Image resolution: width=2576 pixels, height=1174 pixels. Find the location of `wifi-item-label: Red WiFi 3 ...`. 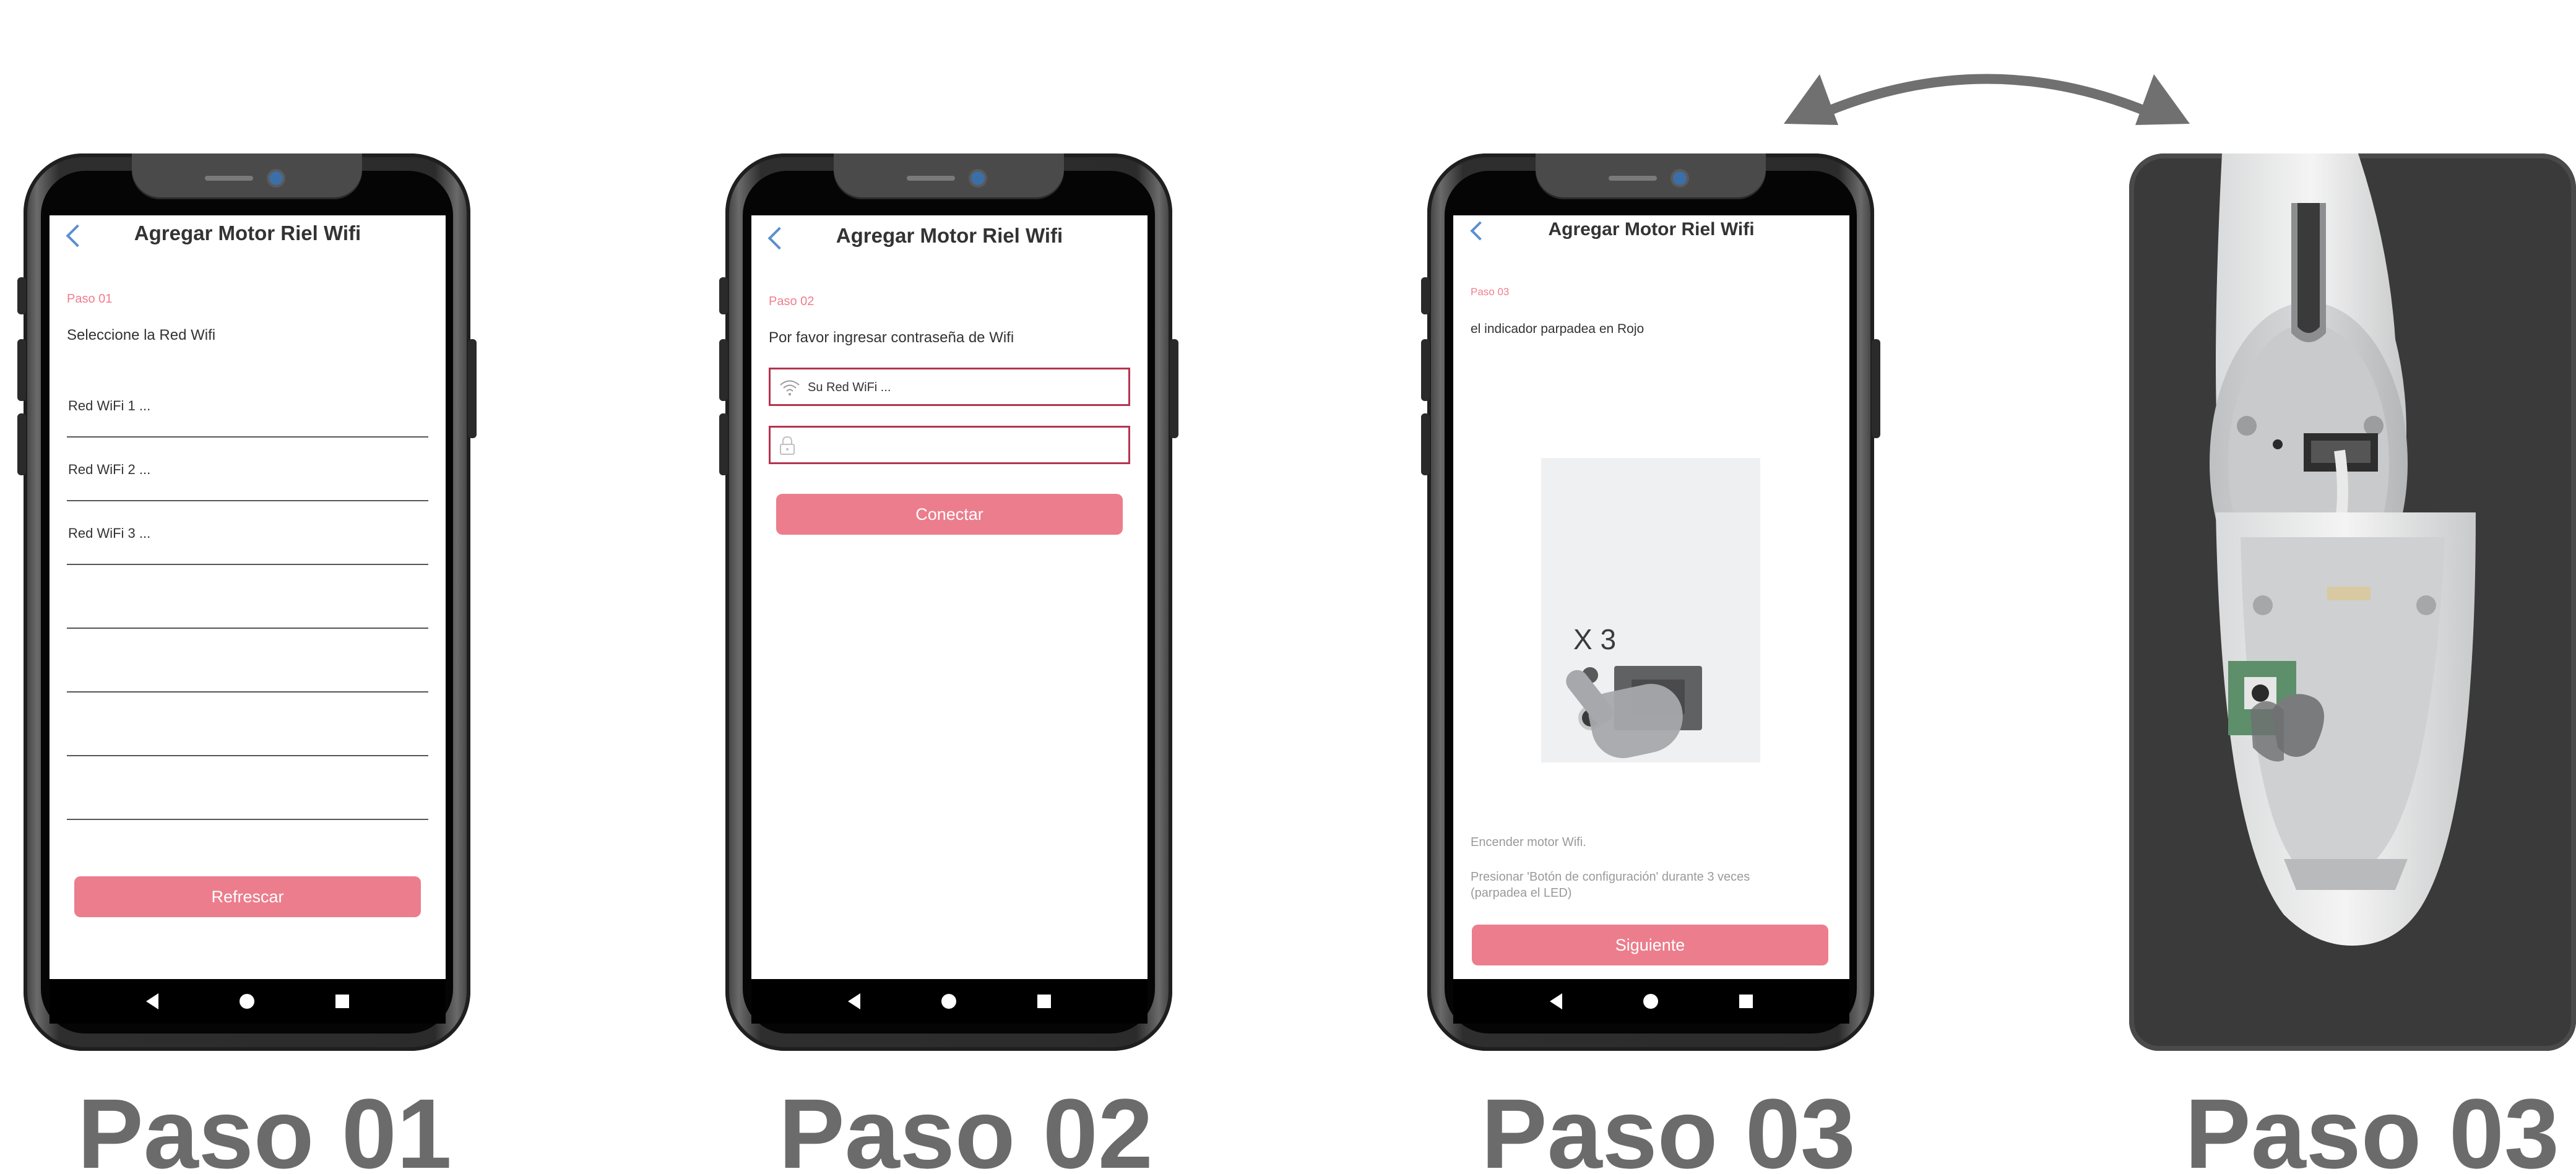

wifi-item-label: Red WiFi 3 ... is located at coordinates (109, 533).